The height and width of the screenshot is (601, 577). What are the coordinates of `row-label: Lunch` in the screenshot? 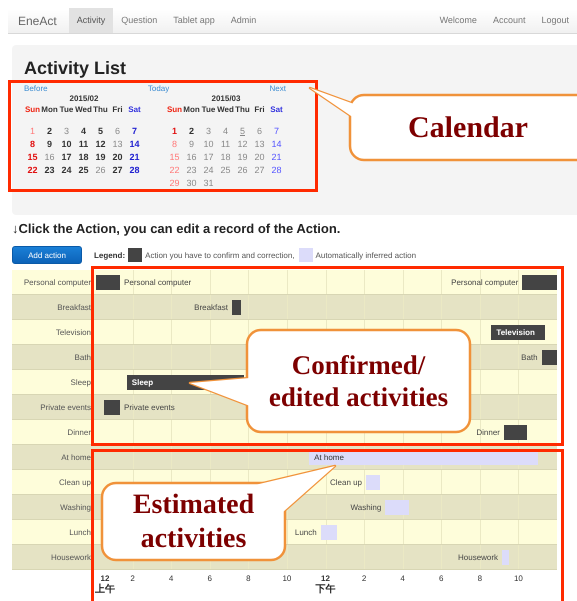 It's located at (80, 532).